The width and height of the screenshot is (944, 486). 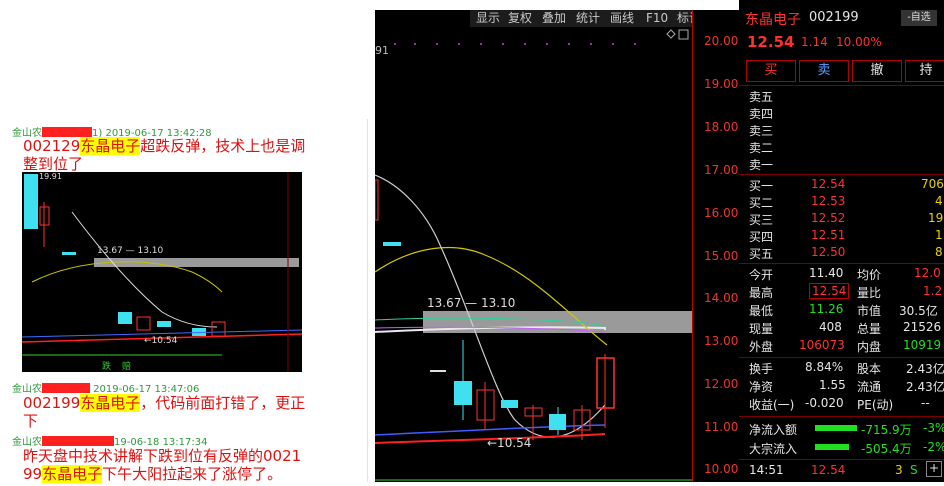 I want to click on watchlist-button: -自选, so click(x=919, y=18).